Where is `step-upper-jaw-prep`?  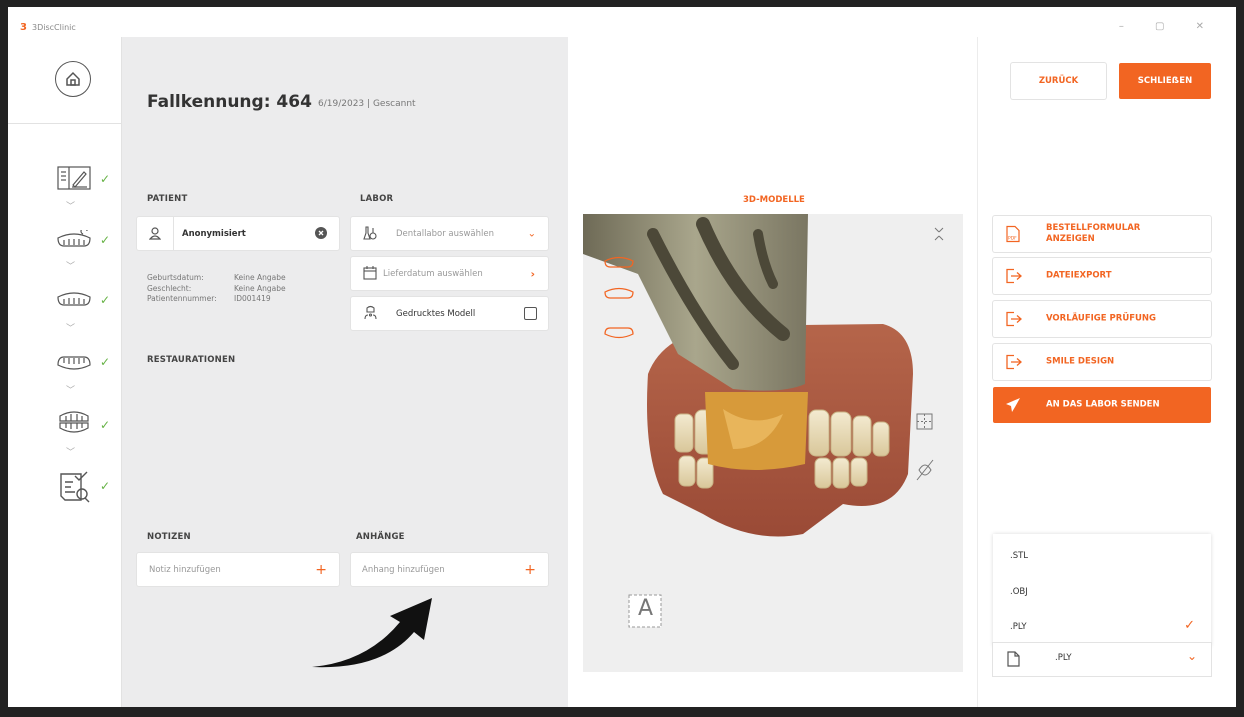
step-upper-jaw-prep is located at coordinates (74, 240).